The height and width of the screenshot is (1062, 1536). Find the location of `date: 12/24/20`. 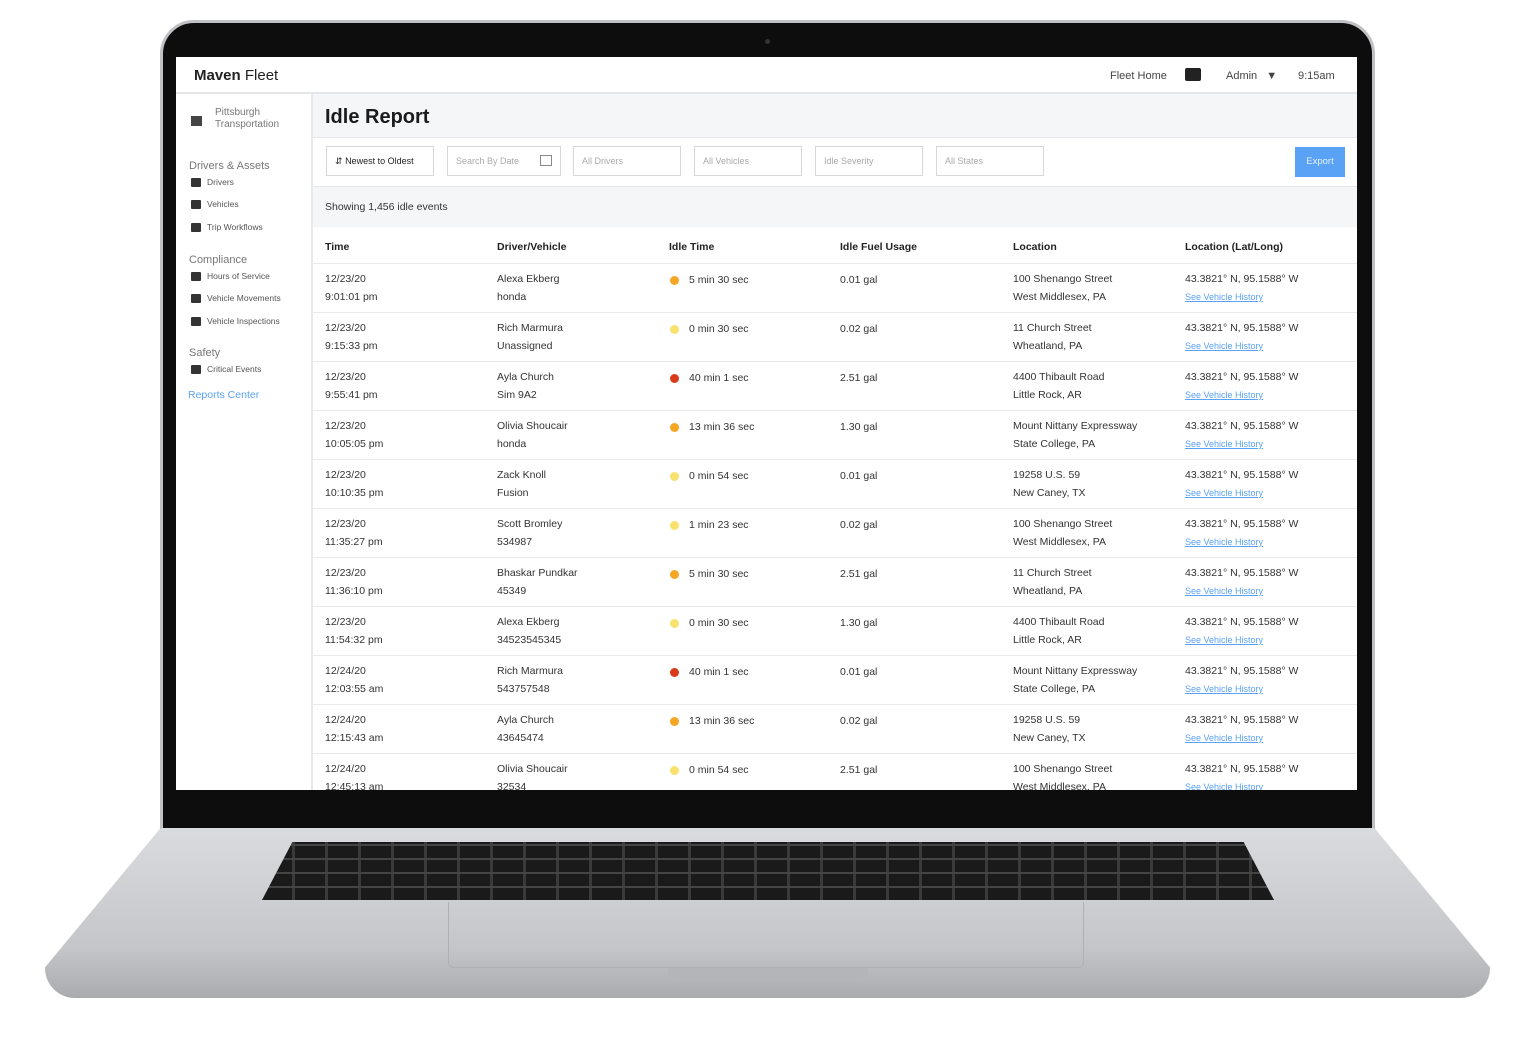

date: 12/24/20 is located at coordinates (345, 671).